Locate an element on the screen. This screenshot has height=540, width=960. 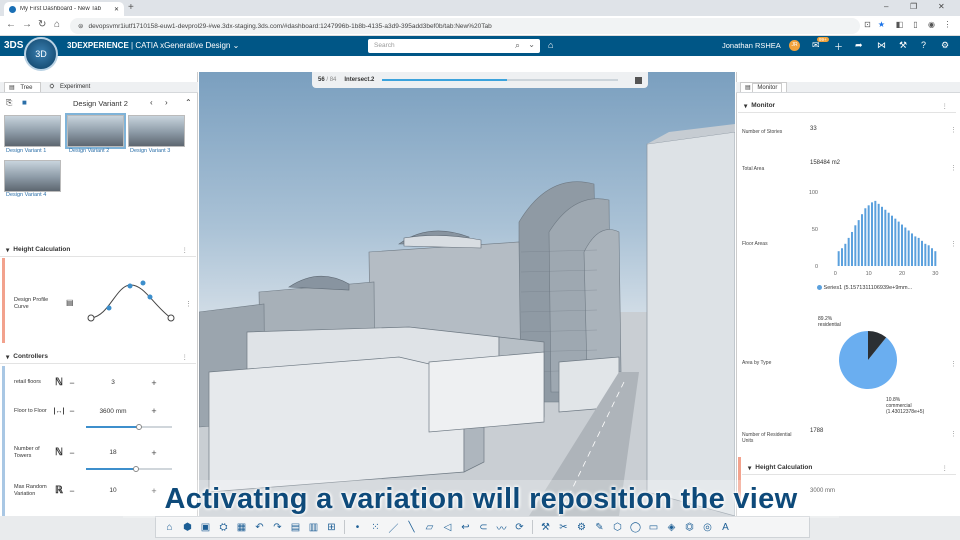
toolbar-tool-icon: ▤ is located at coordinates (295, 527).